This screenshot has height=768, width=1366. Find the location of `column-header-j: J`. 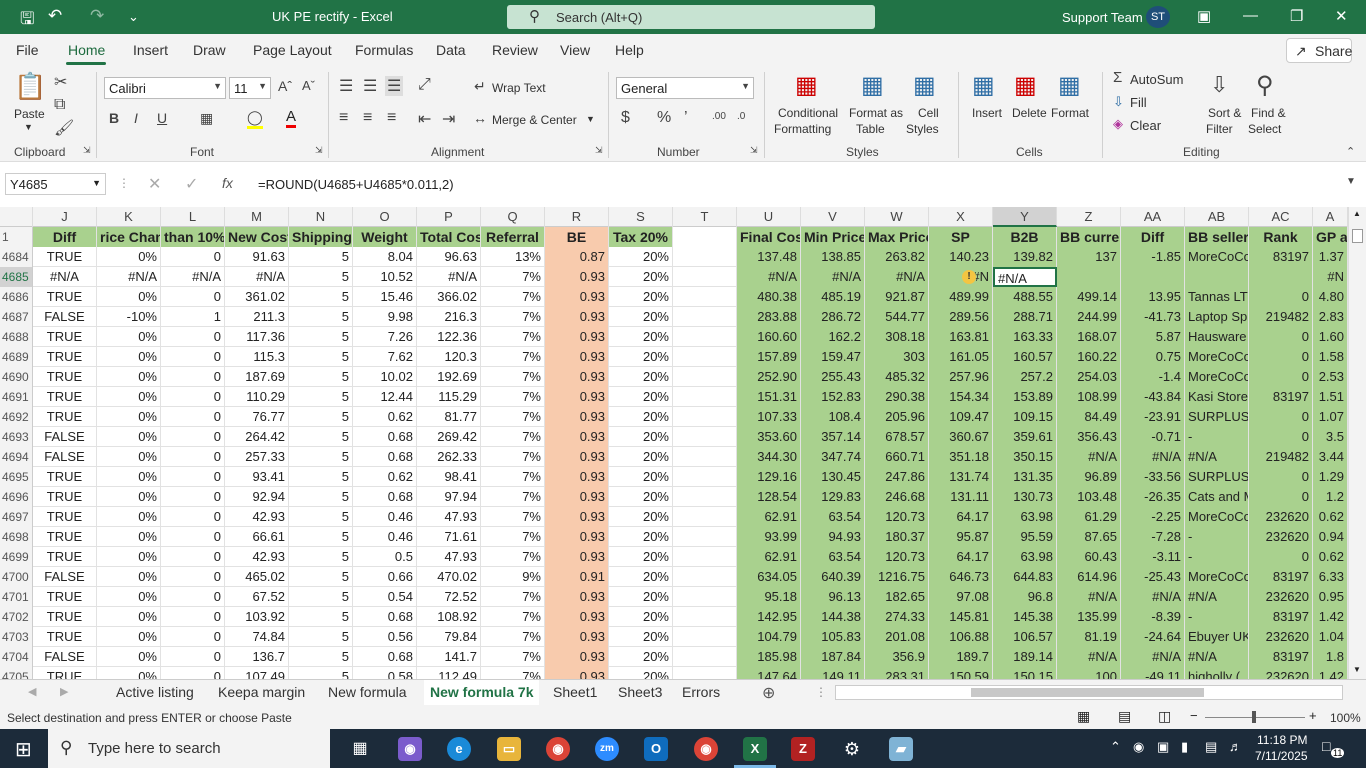

column-header-j: J is located at coordinates (65, 217).